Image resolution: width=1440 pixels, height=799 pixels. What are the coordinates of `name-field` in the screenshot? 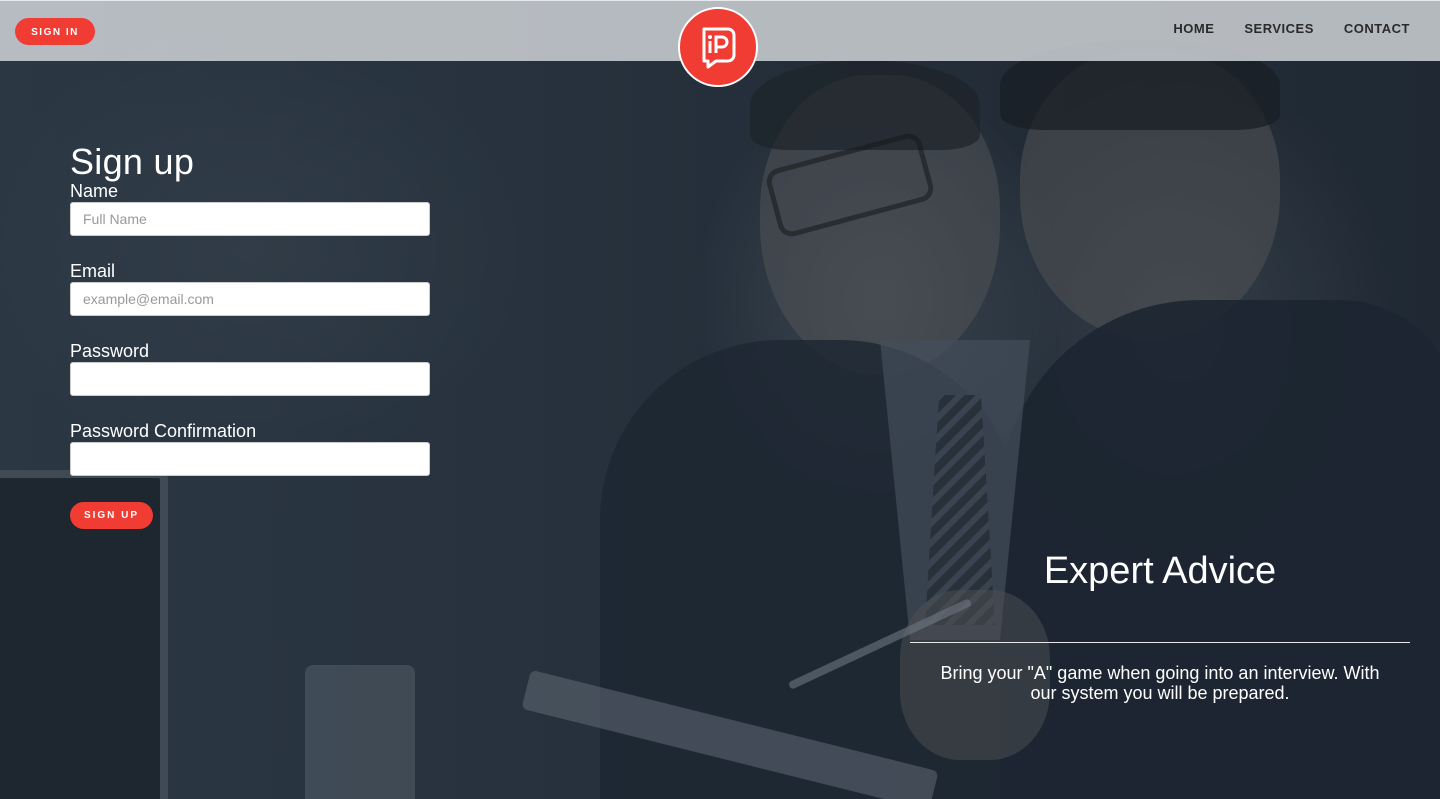 It's located at (250, 219).